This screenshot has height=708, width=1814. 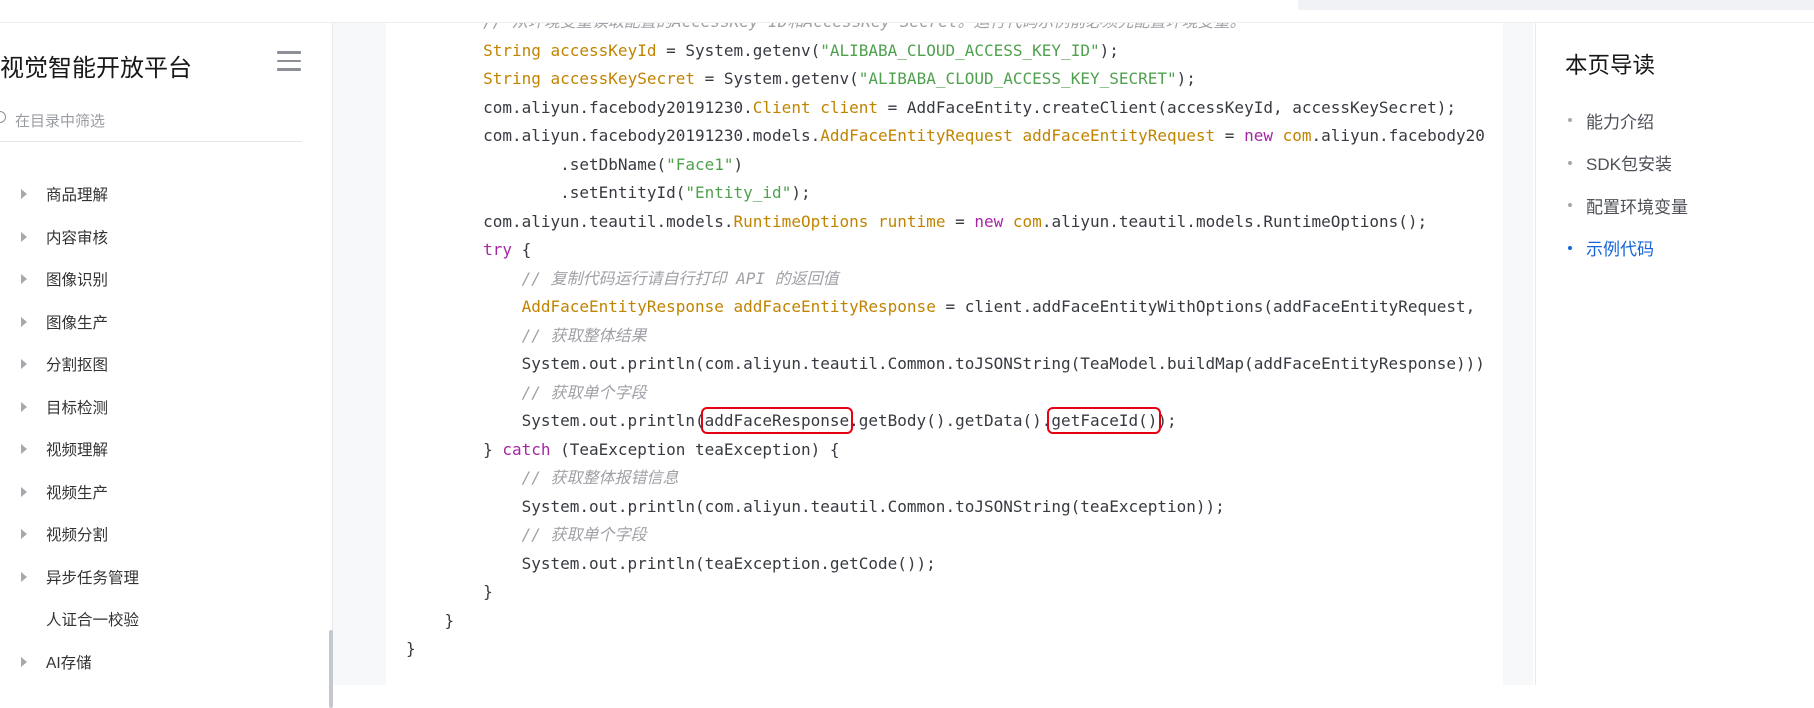 I want to click on toc-item: 配置环境变量, so click(x=1675, y=205).